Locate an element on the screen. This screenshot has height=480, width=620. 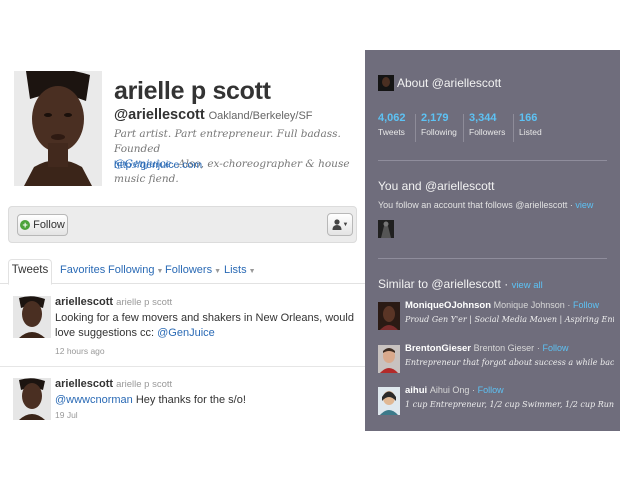
similar-username: BrentonGieser is located at coordinates (438, 348).